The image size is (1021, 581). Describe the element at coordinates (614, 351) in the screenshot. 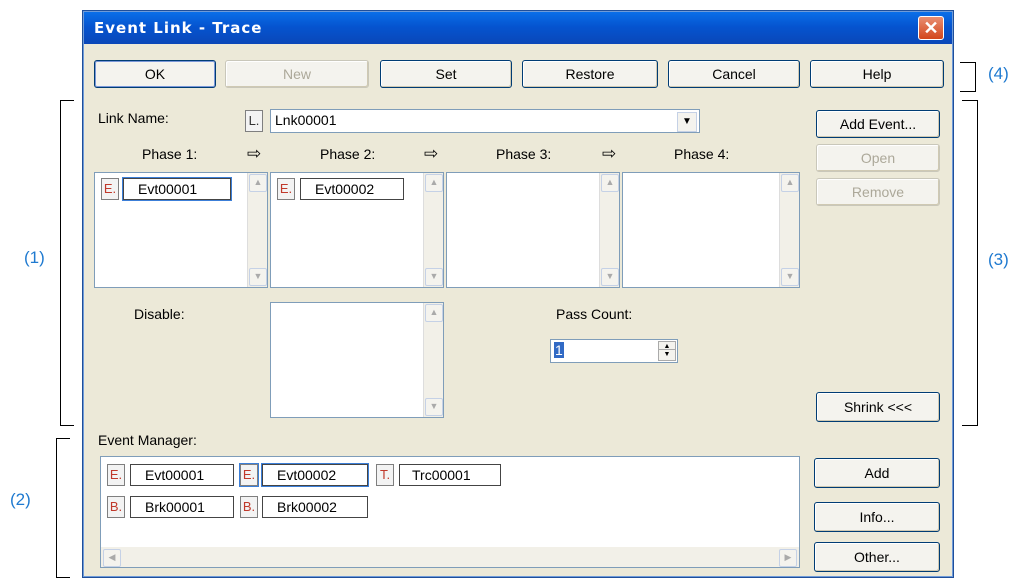

I see `pass-count-spinner: 1 ▲ ▼` at that location.